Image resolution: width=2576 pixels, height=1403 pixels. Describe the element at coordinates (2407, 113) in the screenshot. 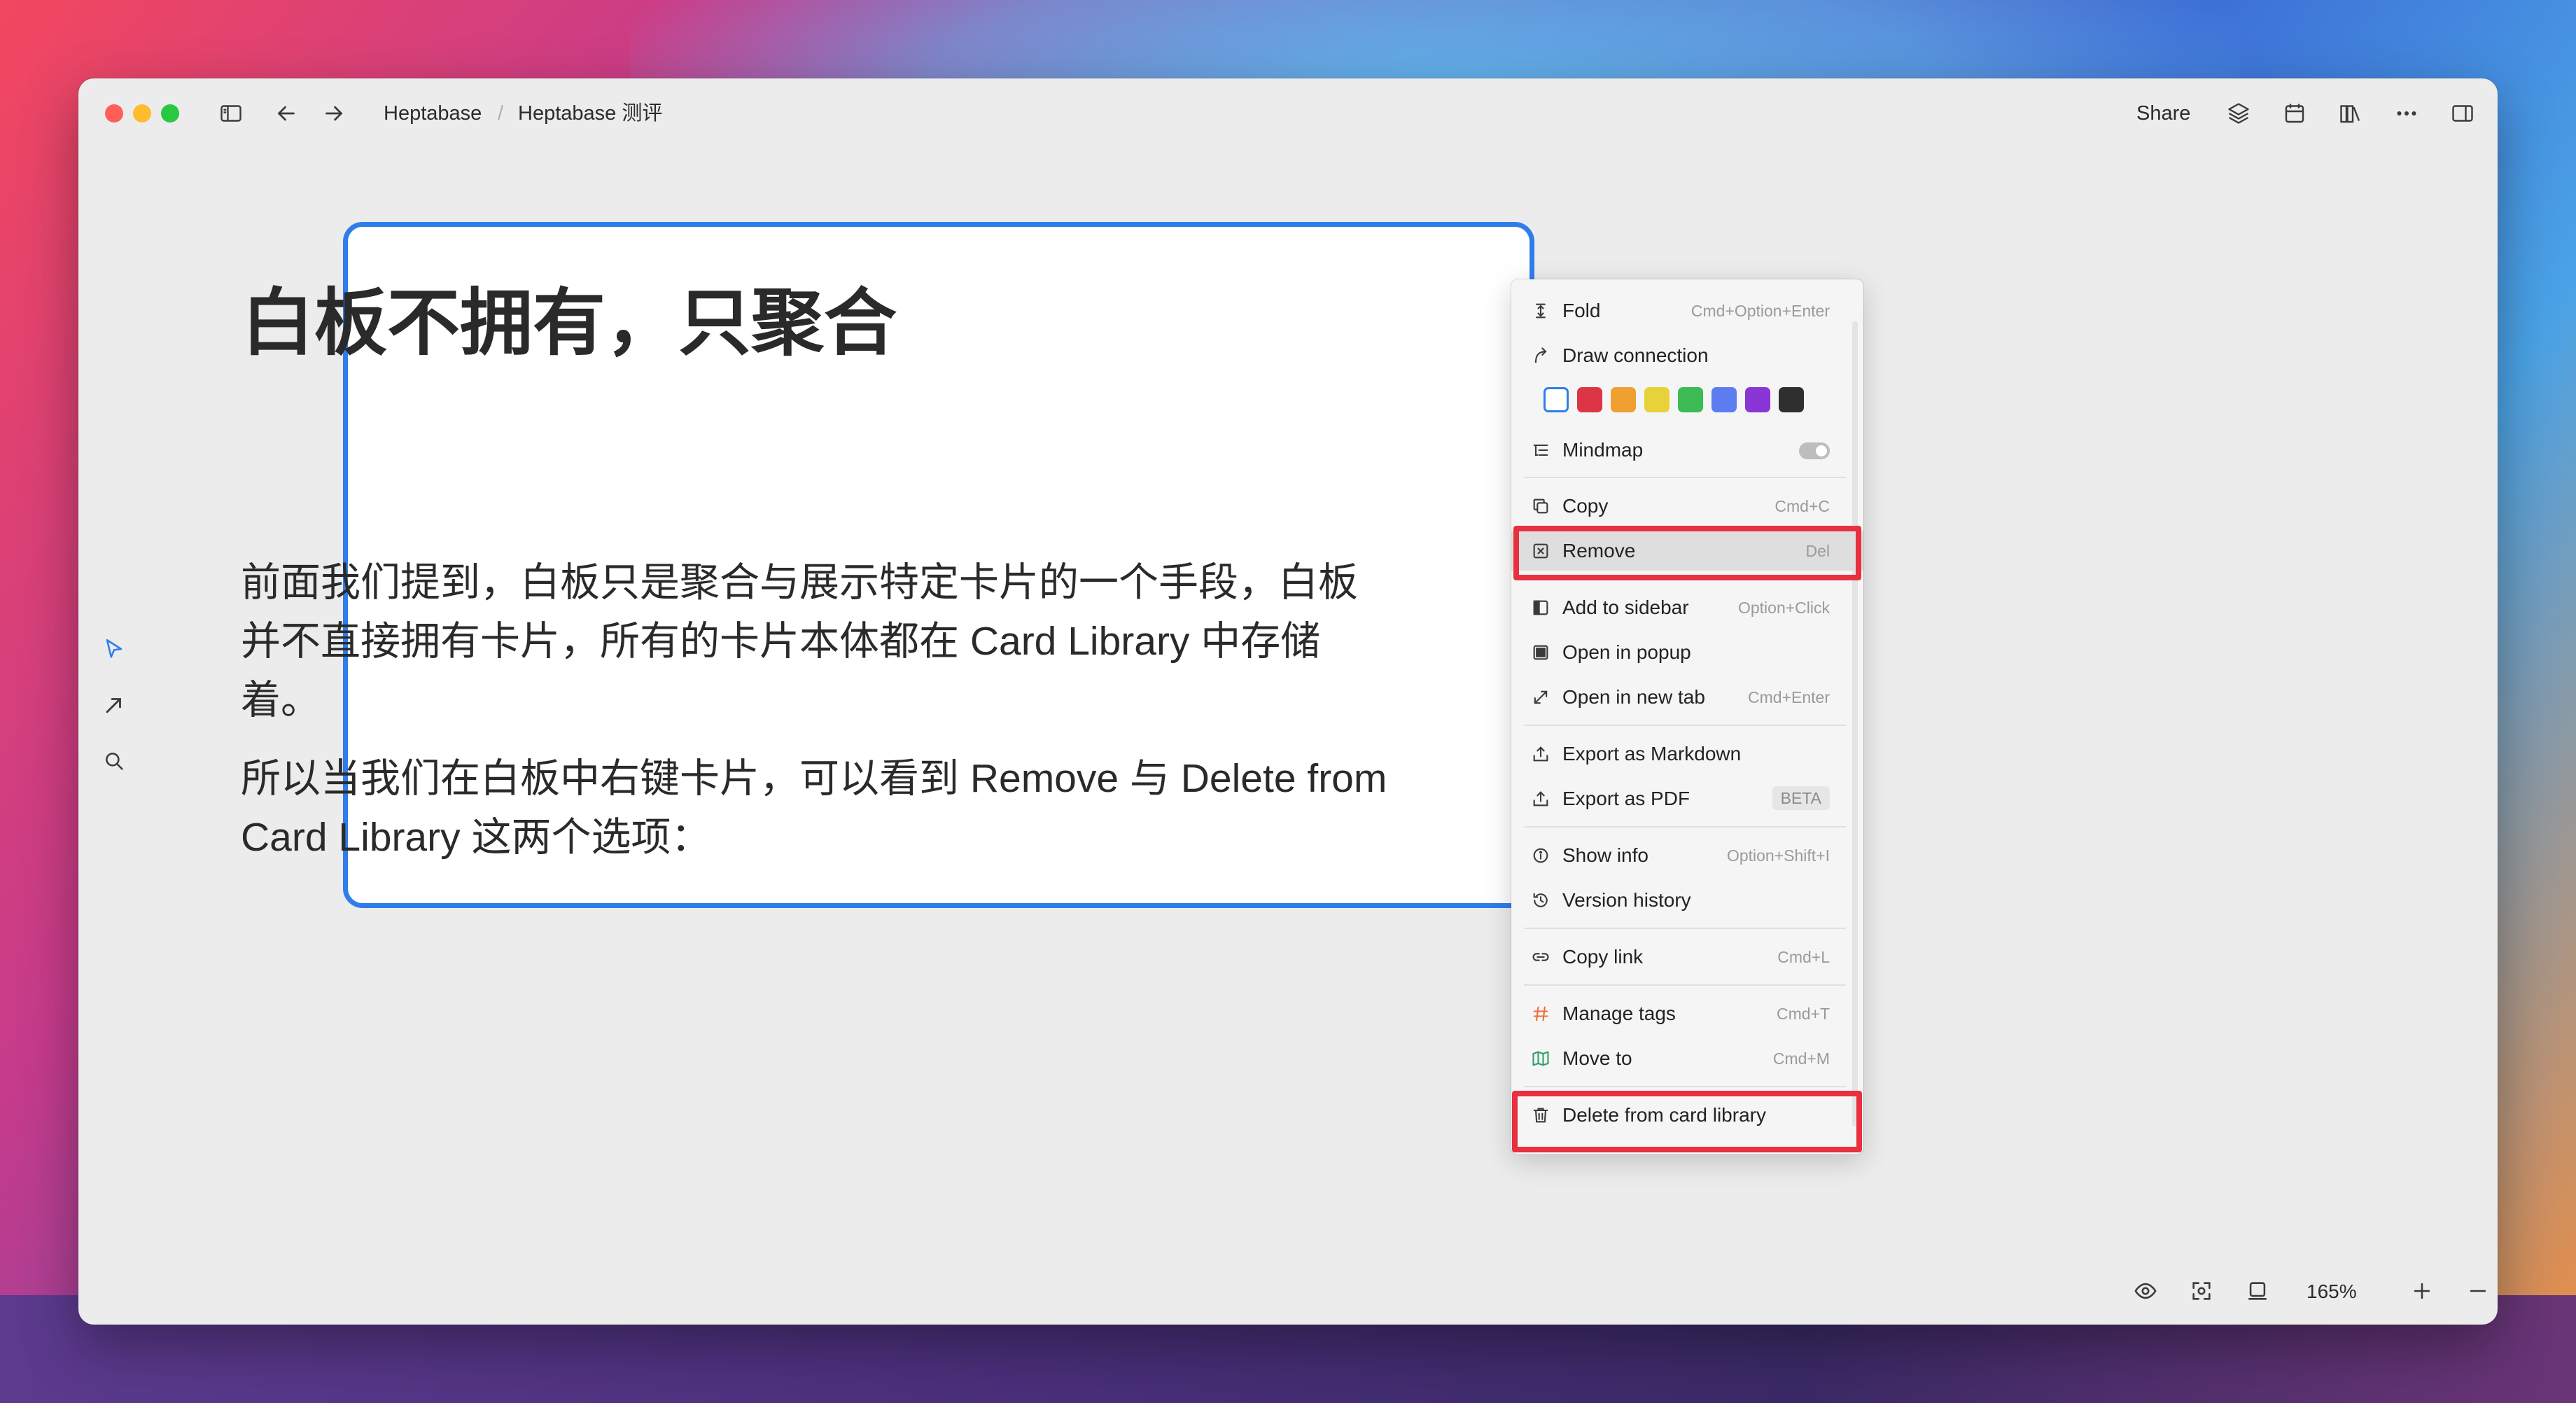

I see `more-options-icon` at that location.